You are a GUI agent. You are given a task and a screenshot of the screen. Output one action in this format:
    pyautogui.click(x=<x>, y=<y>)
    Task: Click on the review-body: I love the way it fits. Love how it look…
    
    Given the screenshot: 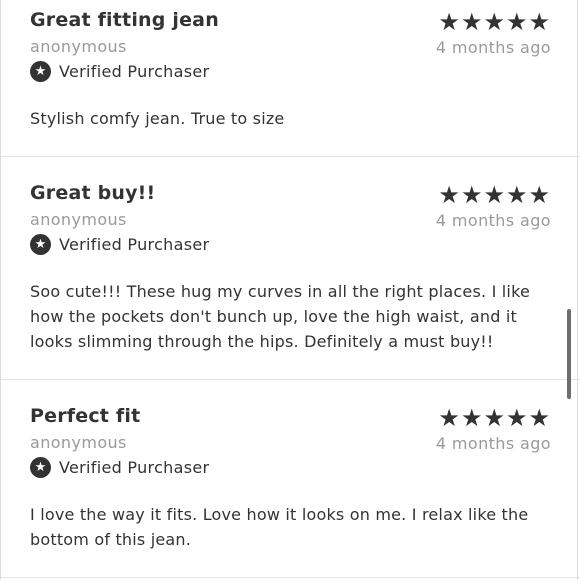 What is the action you would take?
    pyautogui.click(x=279, y=527)
    